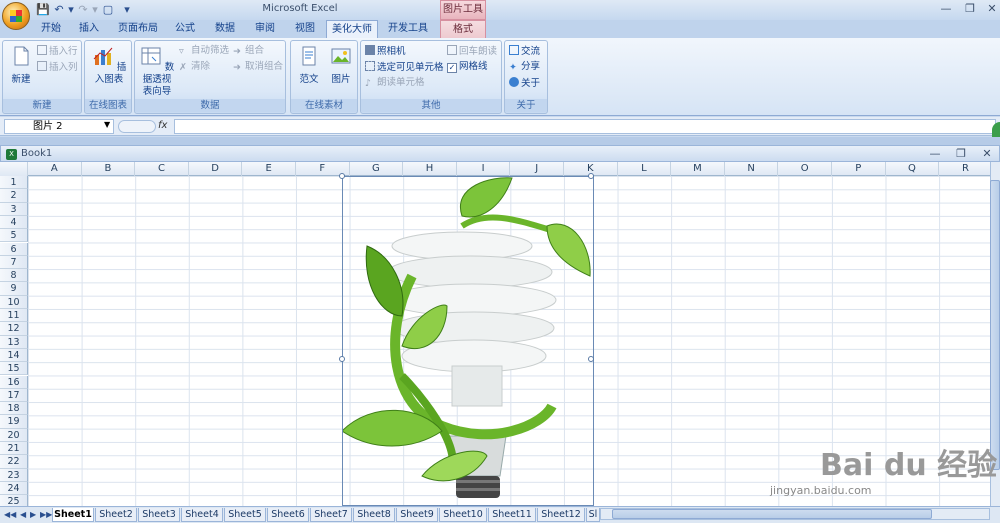 The image size is (1000, 523). I want to click on camera-button: 照相机, so click(385, 51).